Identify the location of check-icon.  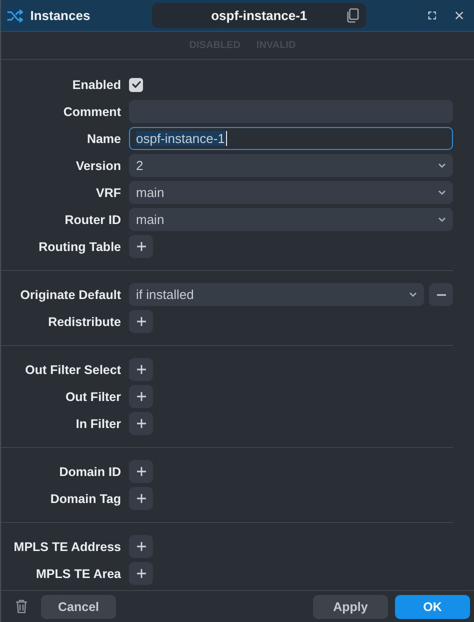
(136, 84).